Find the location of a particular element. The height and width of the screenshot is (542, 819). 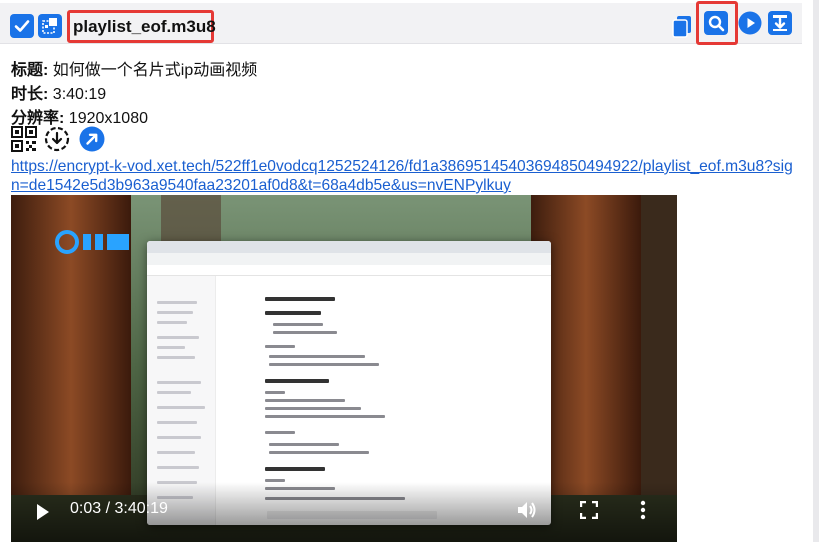

title-label: 标题: is located at coordinates (30, 70).